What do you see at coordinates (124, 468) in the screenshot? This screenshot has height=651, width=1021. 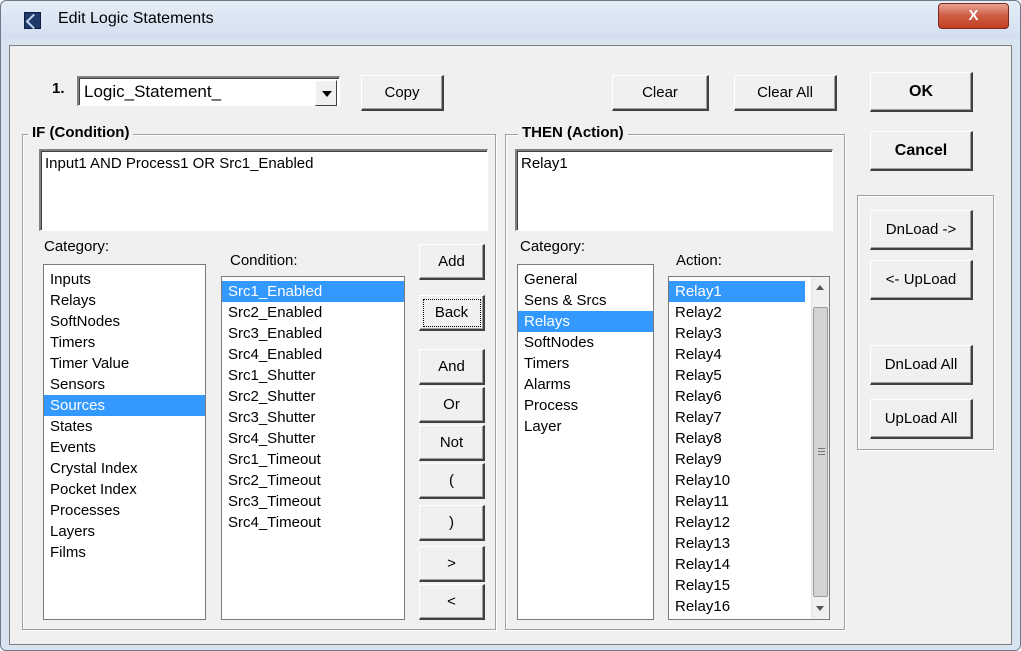 I see `if-category-item: Crystal Index` at bounding box center [124, 468].